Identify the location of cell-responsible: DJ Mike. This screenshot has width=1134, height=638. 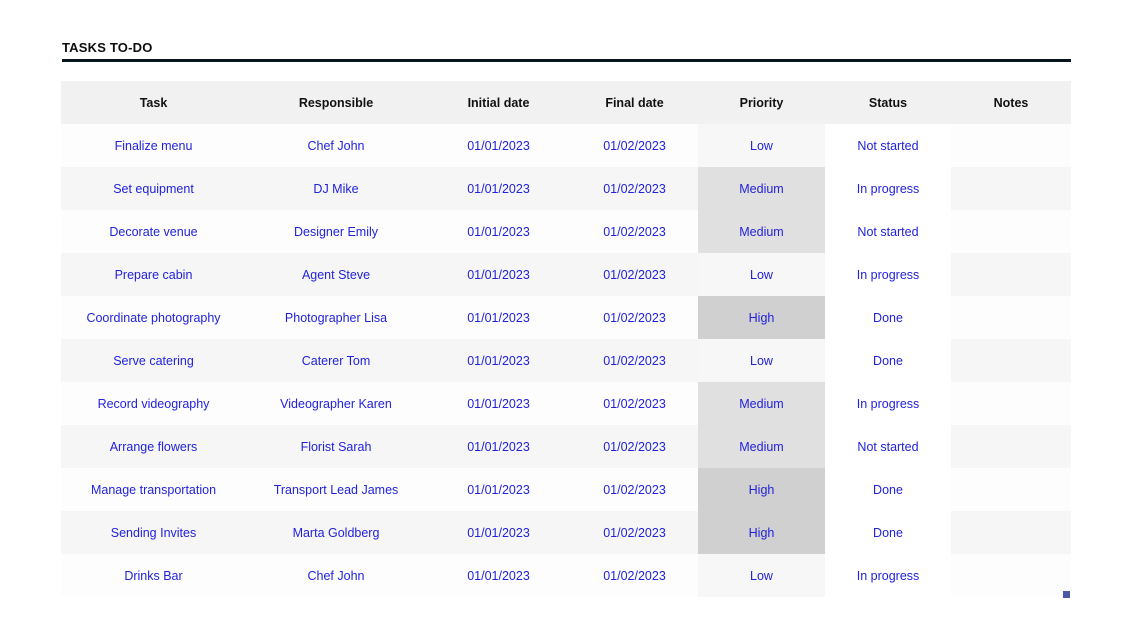
(336, 188).